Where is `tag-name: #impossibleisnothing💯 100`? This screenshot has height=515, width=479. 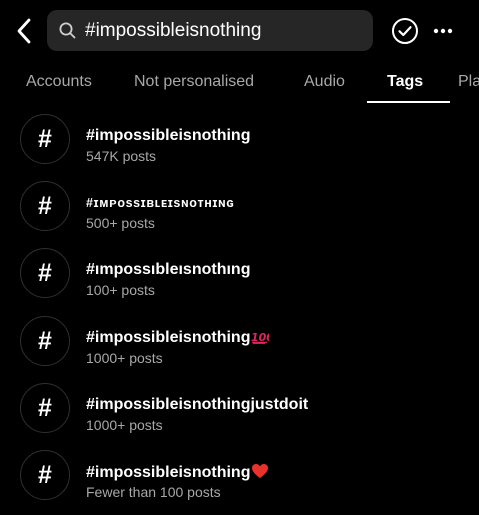 tag-name: #impossibleisnothing💯 100 is located at coordinates (177, 338).